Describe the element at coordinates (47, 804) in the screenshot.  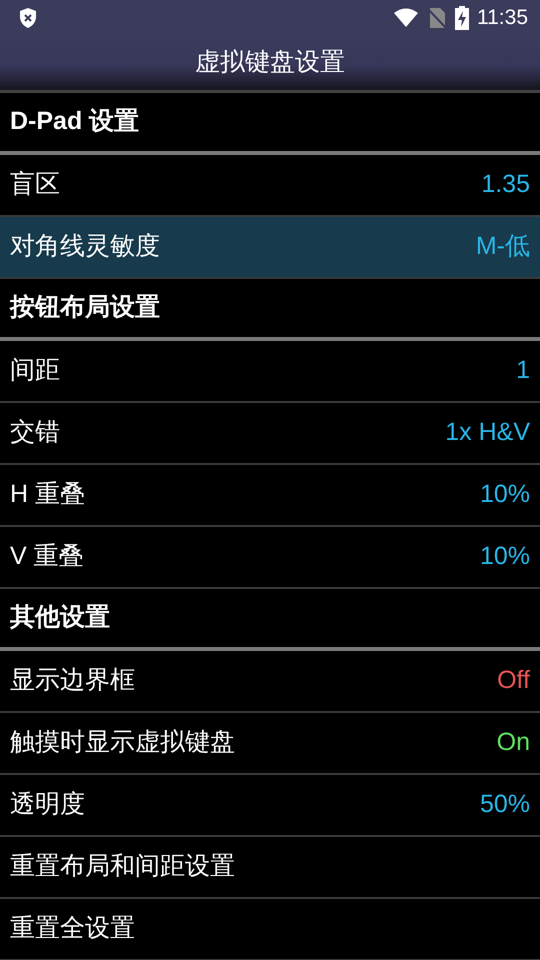
I see `setting-label: 透明度` at that location.